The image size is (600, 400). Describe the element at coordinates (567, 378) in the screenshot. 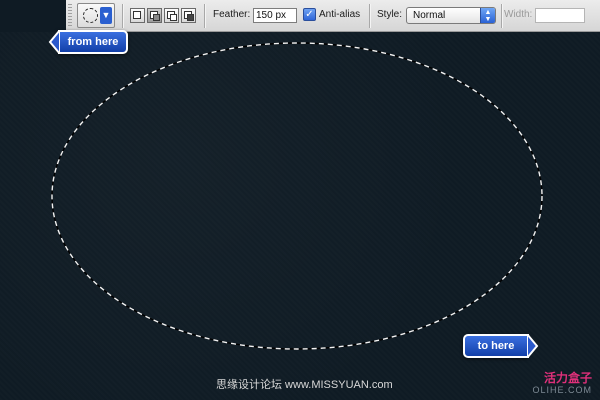

I see `brand-name: 活力盒子` at that location.